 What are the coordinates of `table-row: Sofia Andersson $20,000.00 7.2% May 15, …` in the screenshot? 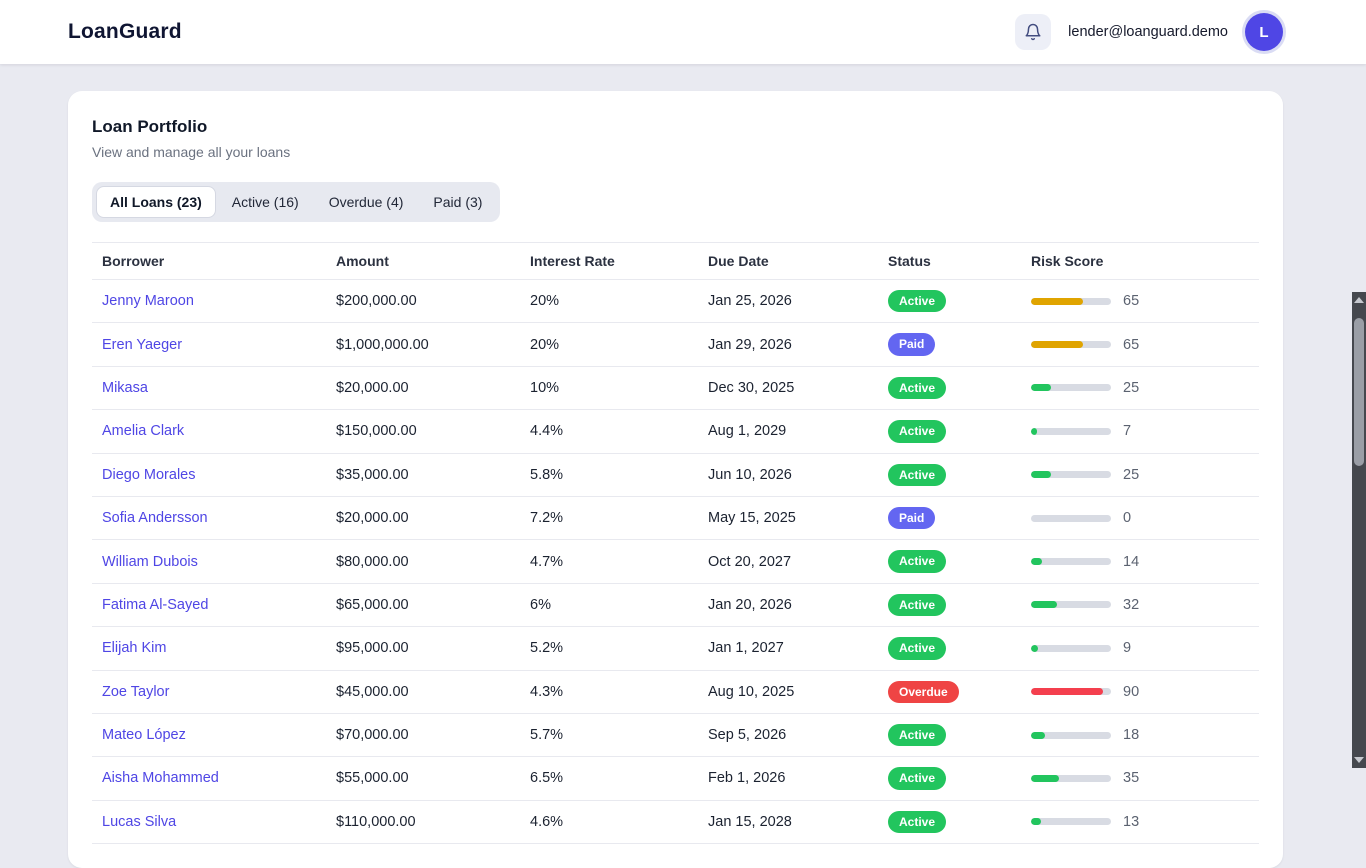 It's located at (675, 519).